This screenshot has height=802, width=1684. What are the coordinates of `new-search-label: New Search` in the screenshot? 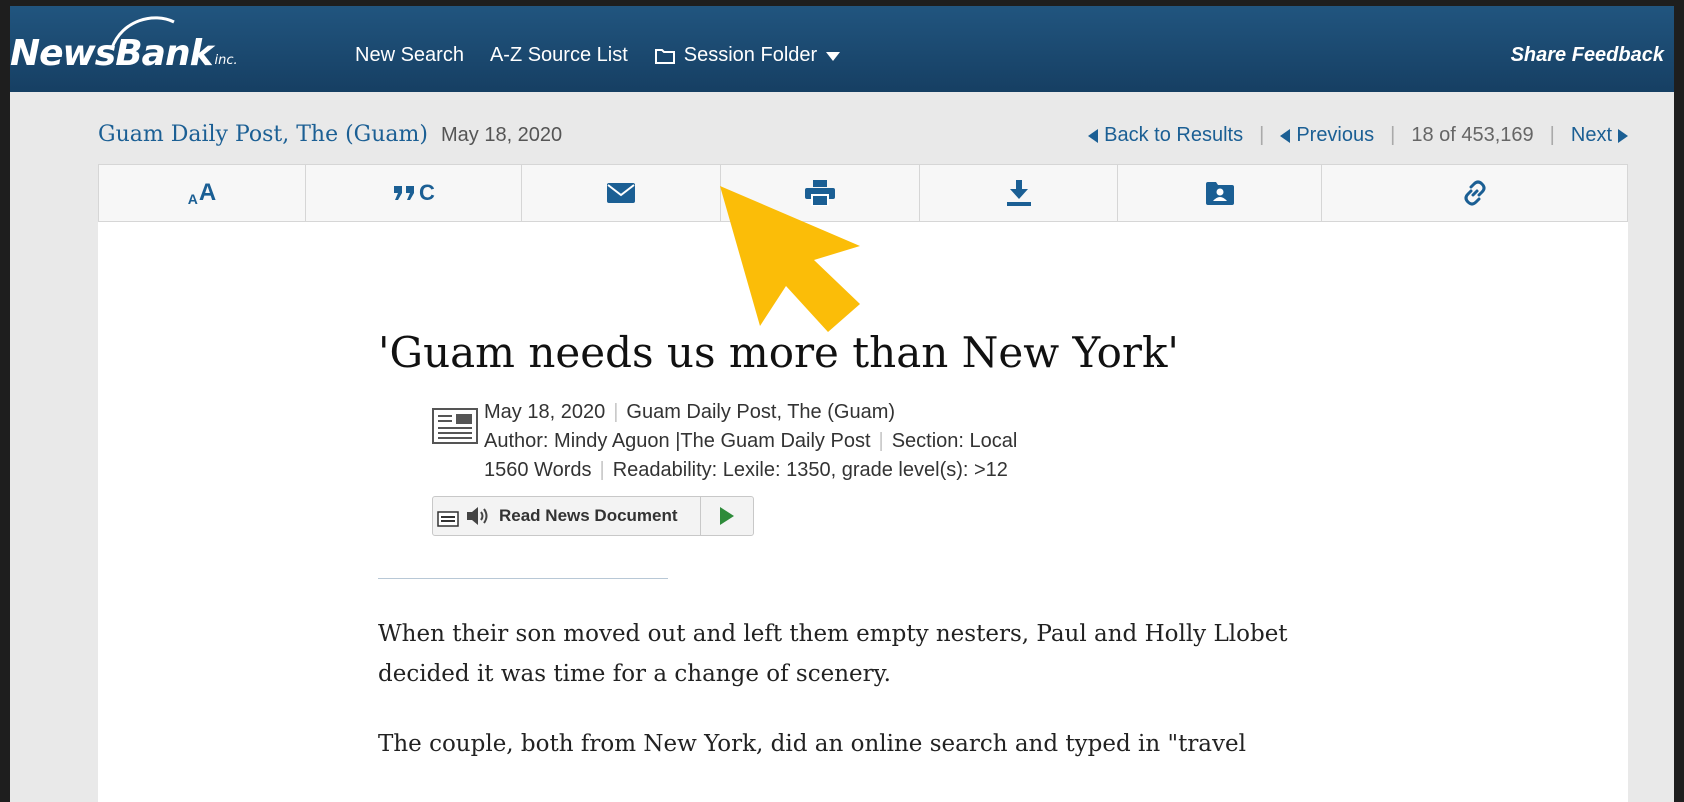 It's located at (409, 55).